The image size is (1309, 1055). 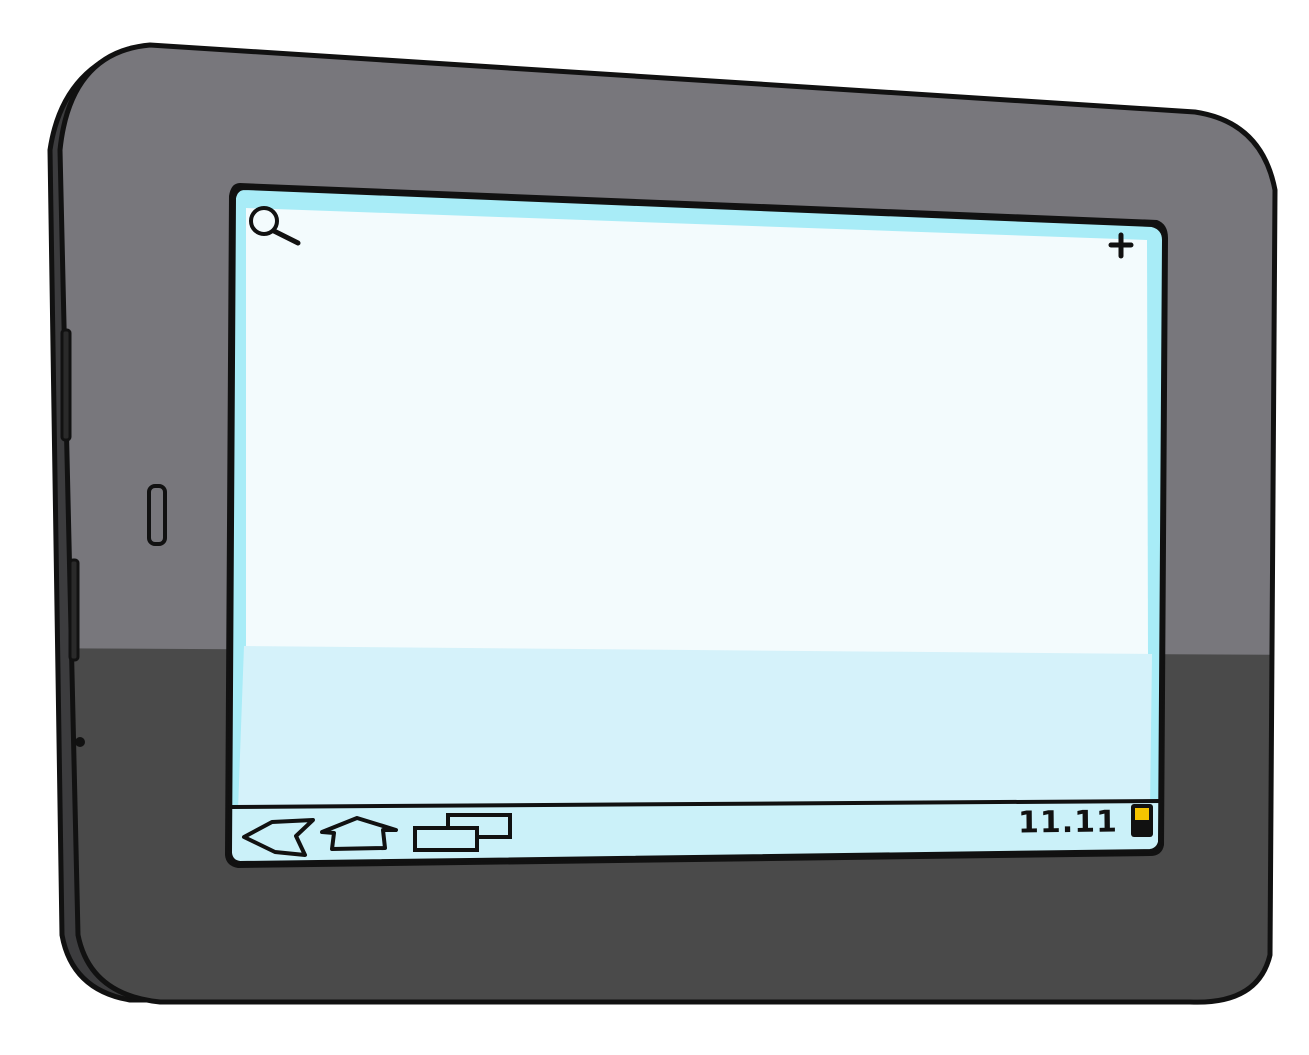 I want to click on speaker-slot, so click(x=157, y=515).